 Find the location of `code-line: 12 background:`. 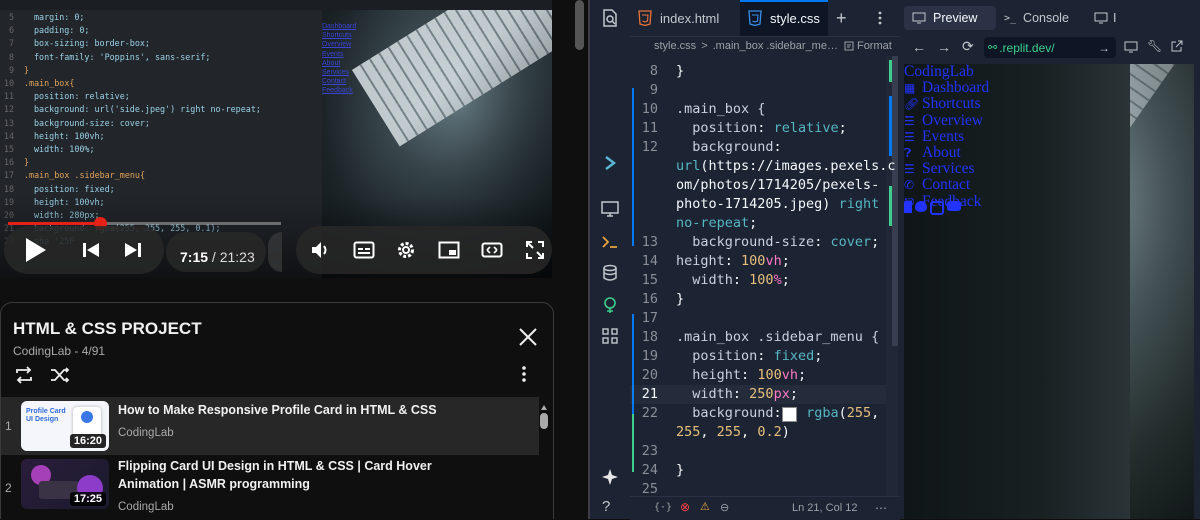

code-line: 12 background: is located at coordinates (758, 147).